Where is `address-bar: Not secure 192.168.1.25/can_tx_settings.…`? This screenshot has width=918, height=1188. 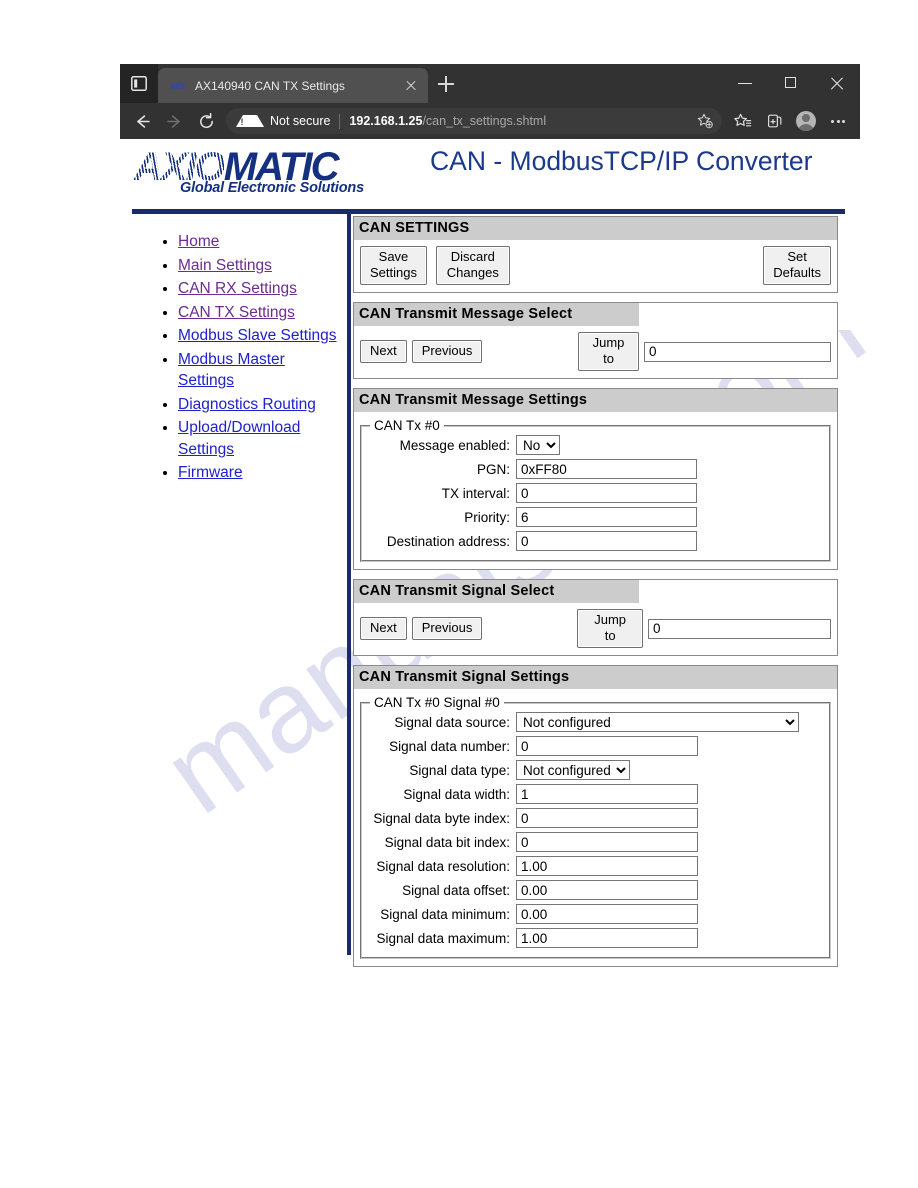 address-bar: Not secure 192.168.1.25/can_tx_settings.… is located at coordinates (474, 121).